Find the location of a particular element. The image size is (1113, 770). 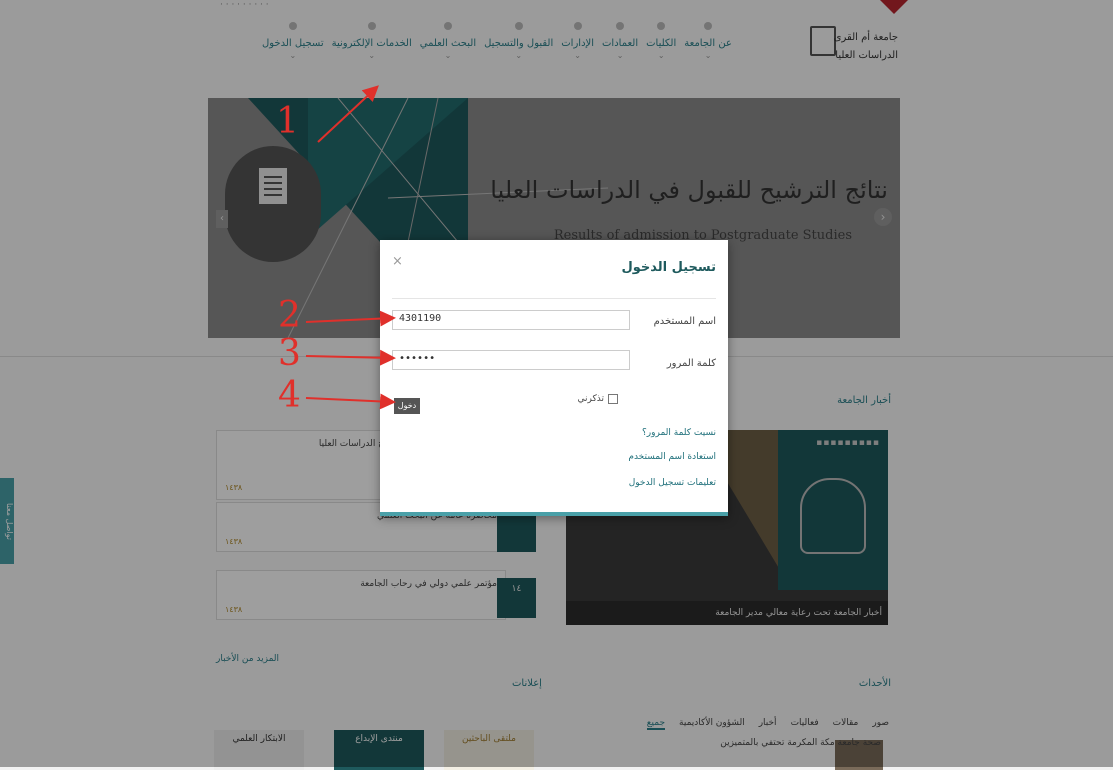

annotation-number-2: 2 is located at coordinates (289, 315).